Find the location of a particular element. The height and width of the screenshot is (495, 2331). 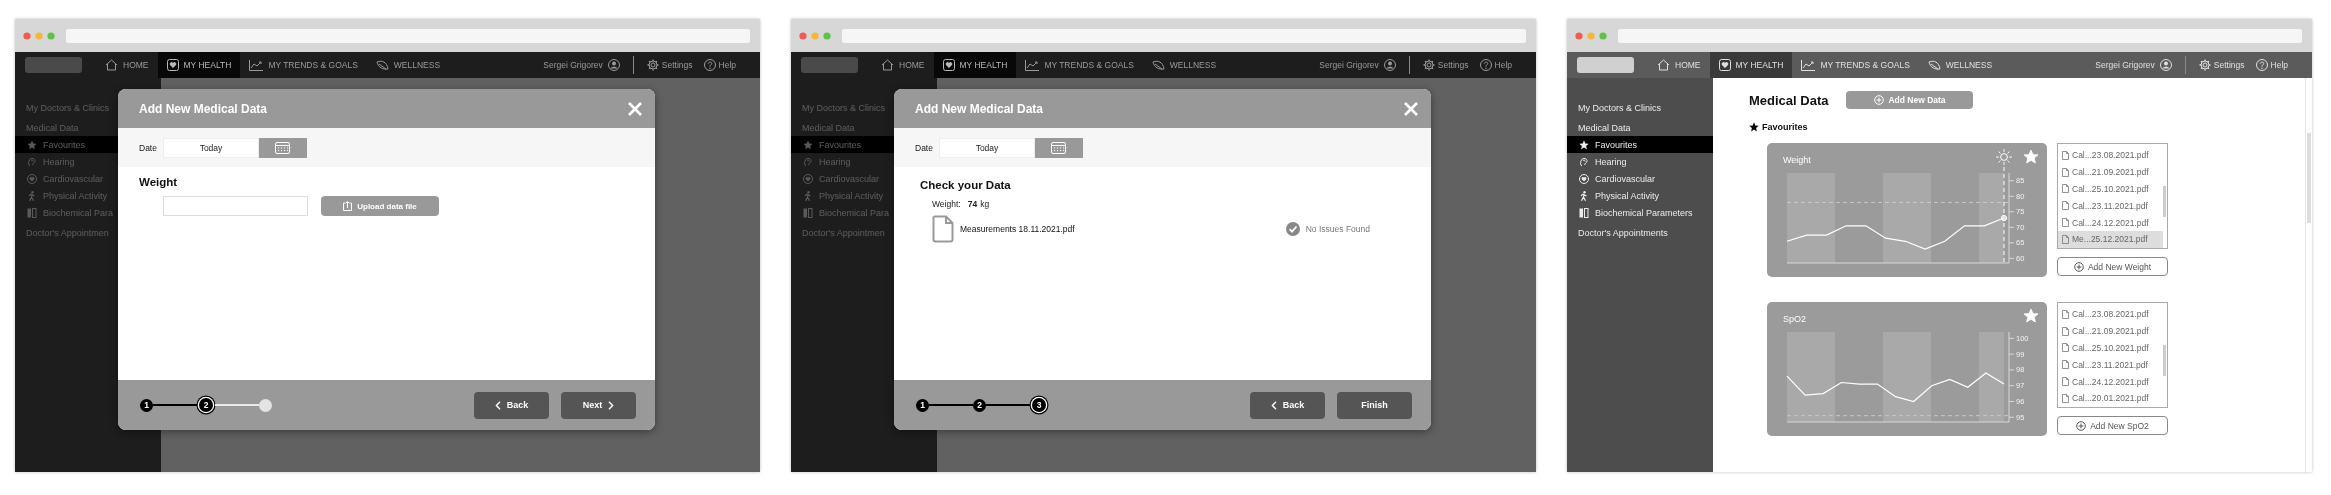

section-heading: Weight is located at coordinates (159, 182).